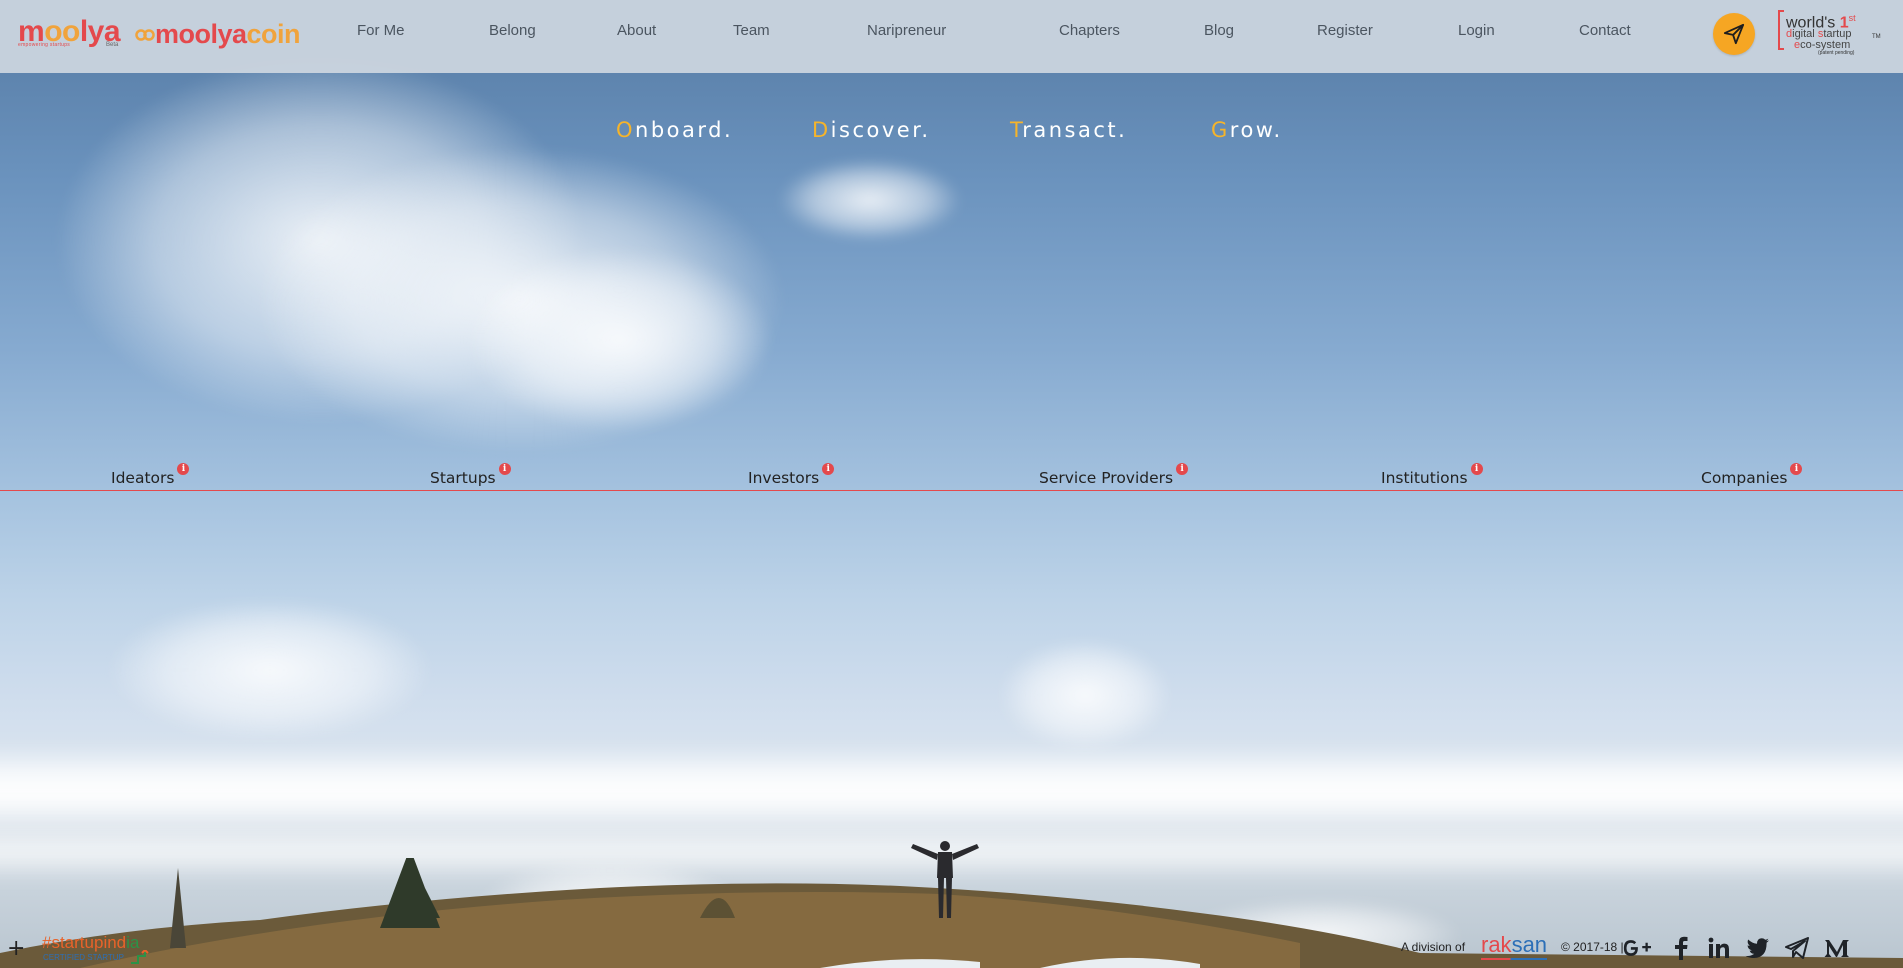  What do you see at coordinates (945, 879) in the screenshot?
I see `person-silhouette` at bounding box center [945, 879].